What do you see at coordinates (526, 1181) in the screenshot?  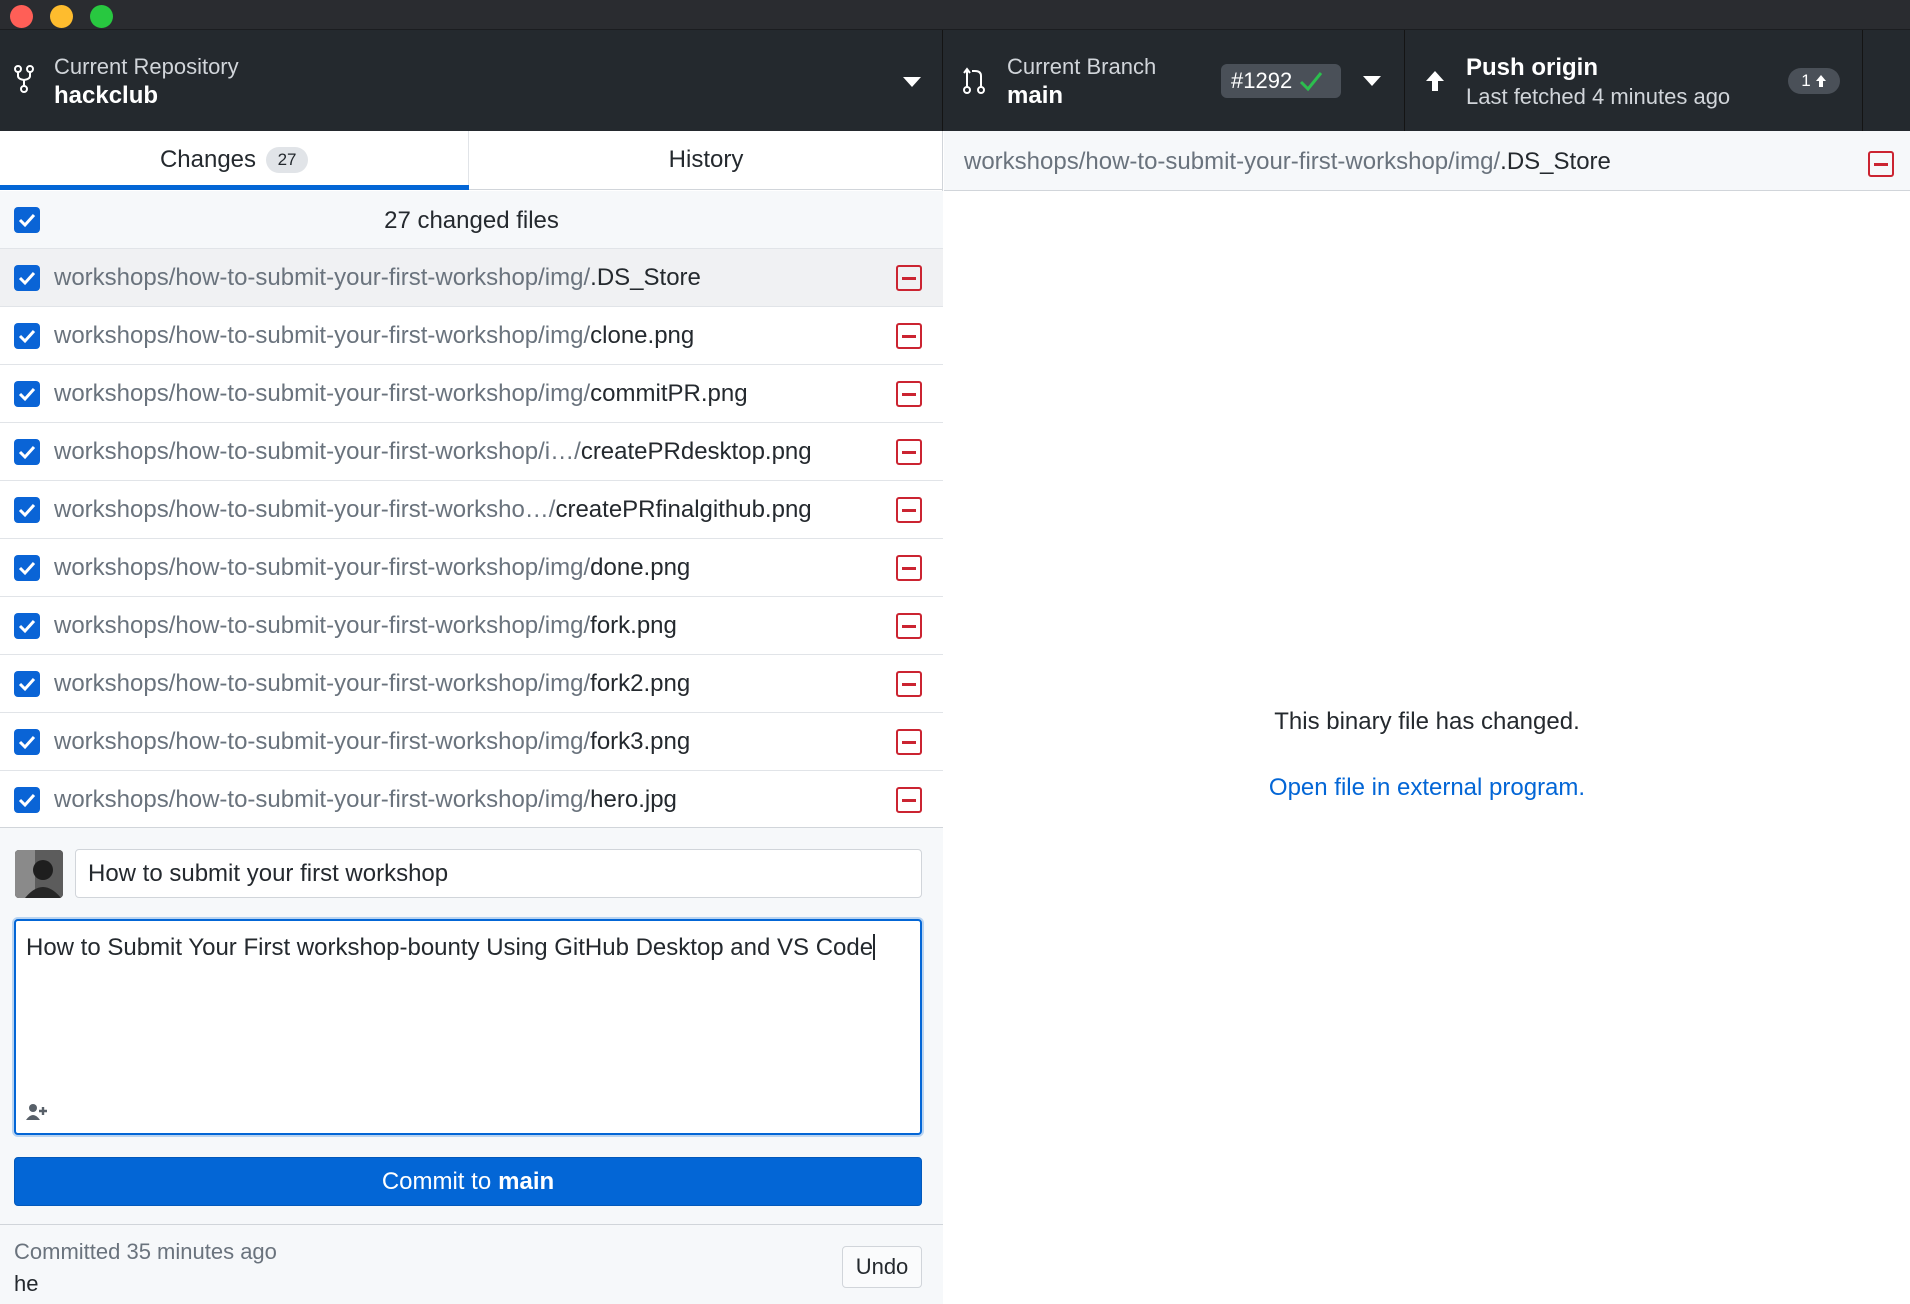 I see `commit-button-branch: main` at bounding box center [526, 1181].